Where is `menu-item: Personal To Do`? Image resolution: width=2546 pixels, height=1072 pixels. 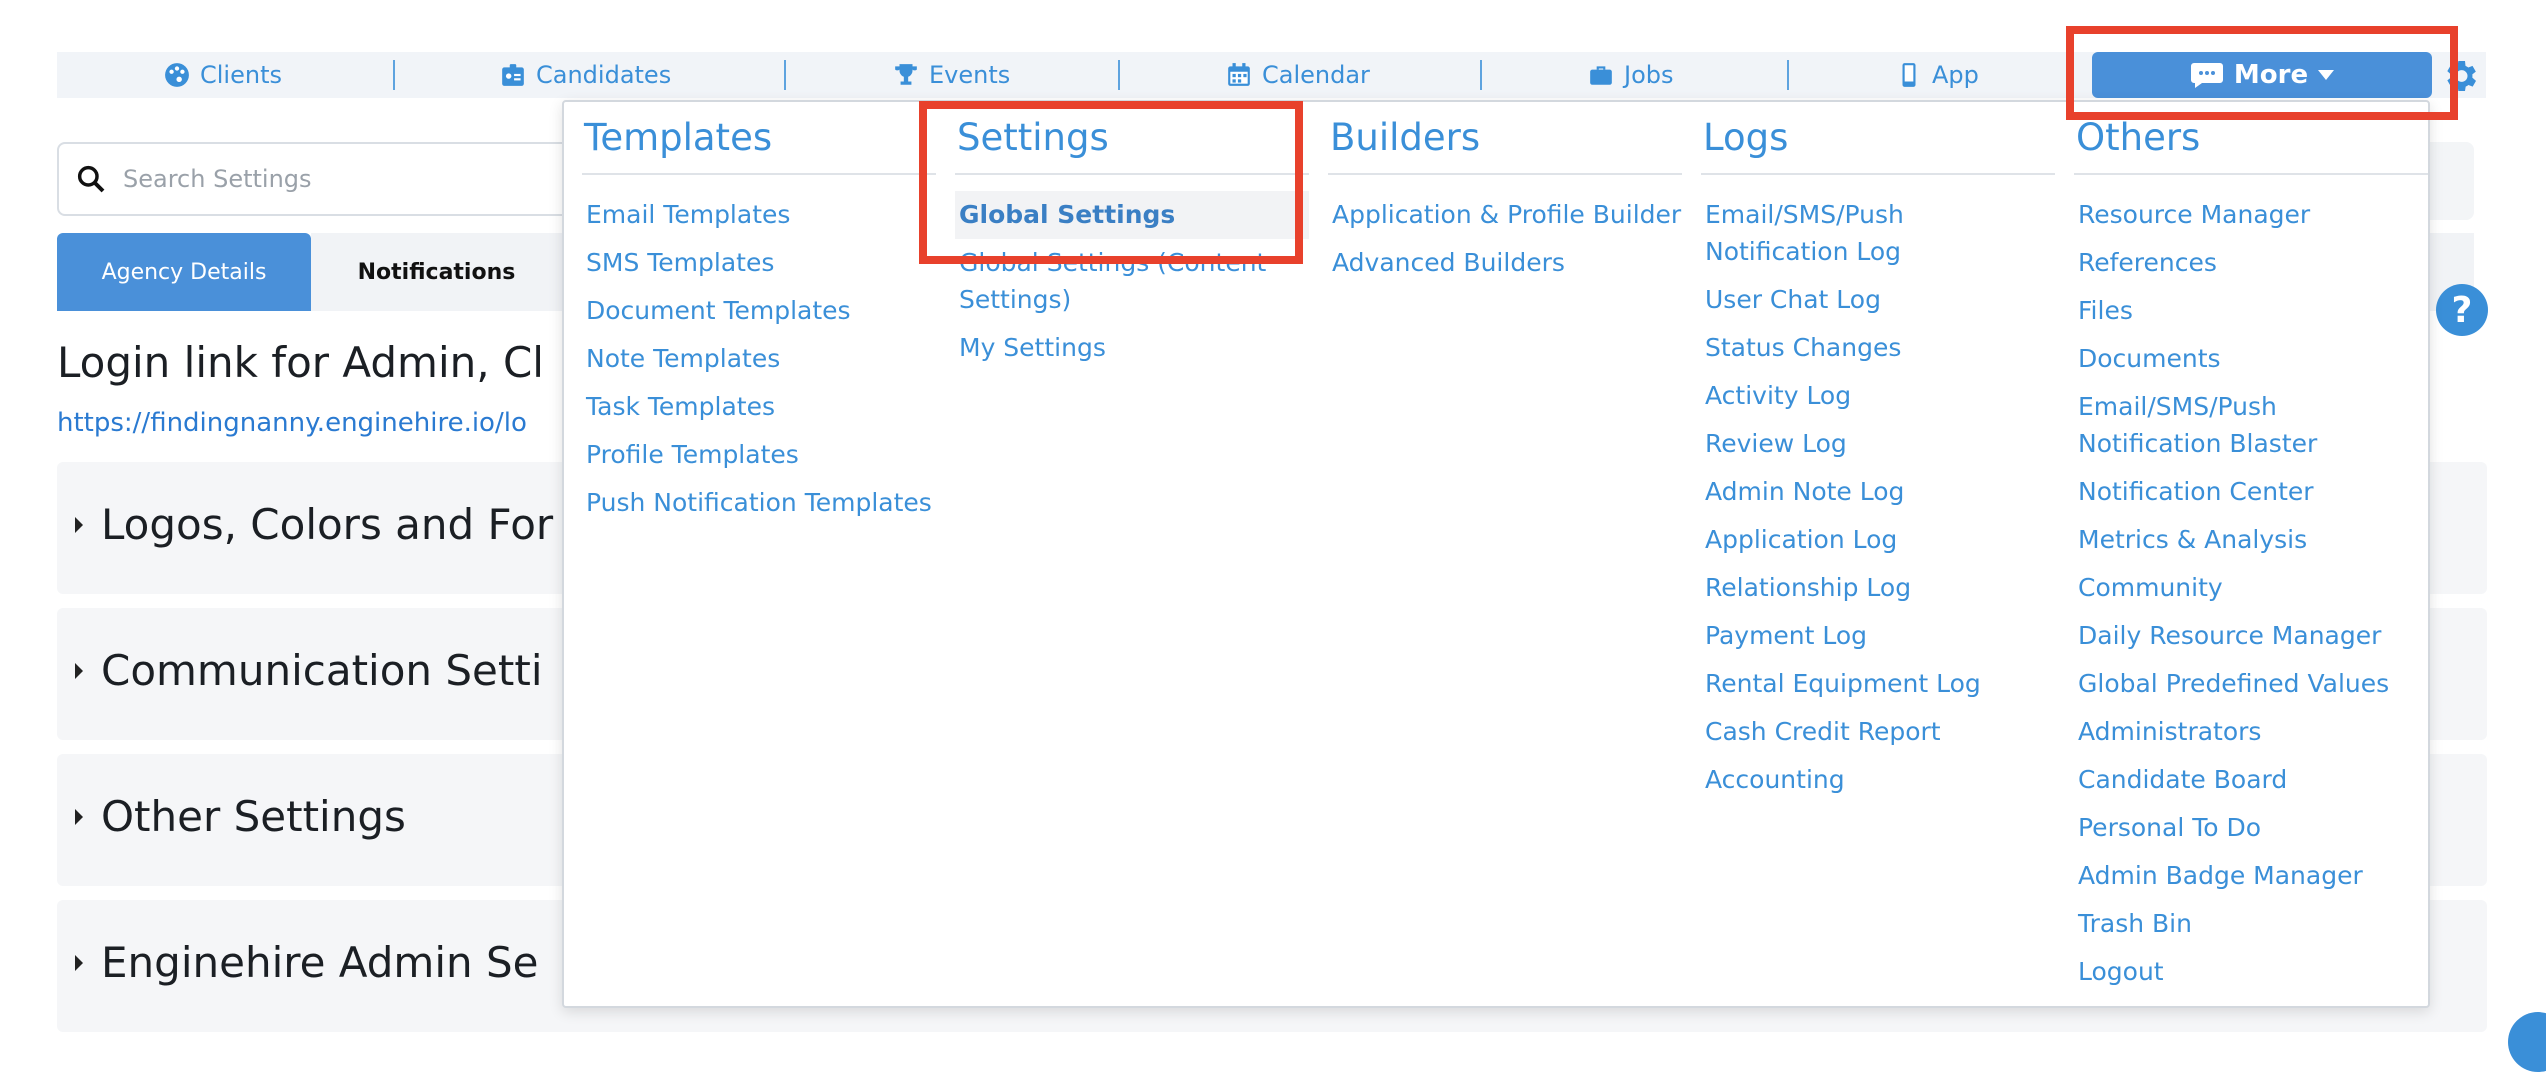 menu-item: Personal To Do is located at coordinates (2251, 828).